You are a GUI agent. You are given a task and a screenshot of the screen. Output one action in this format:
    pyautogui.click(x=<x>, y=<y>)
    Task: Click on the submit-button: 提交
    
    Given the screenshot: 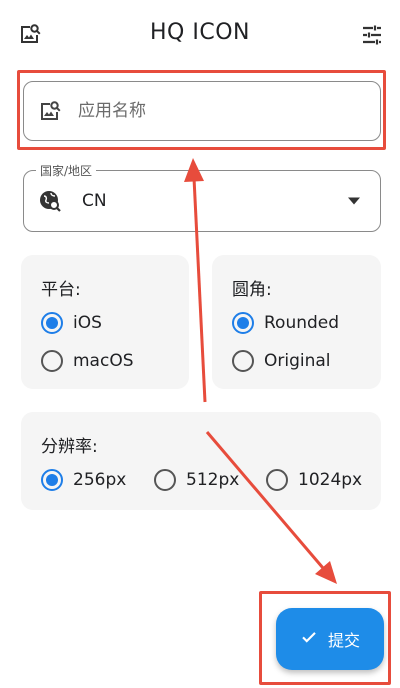 What is the action you would take?
    pyautogui.click(x=330, y=639)
    